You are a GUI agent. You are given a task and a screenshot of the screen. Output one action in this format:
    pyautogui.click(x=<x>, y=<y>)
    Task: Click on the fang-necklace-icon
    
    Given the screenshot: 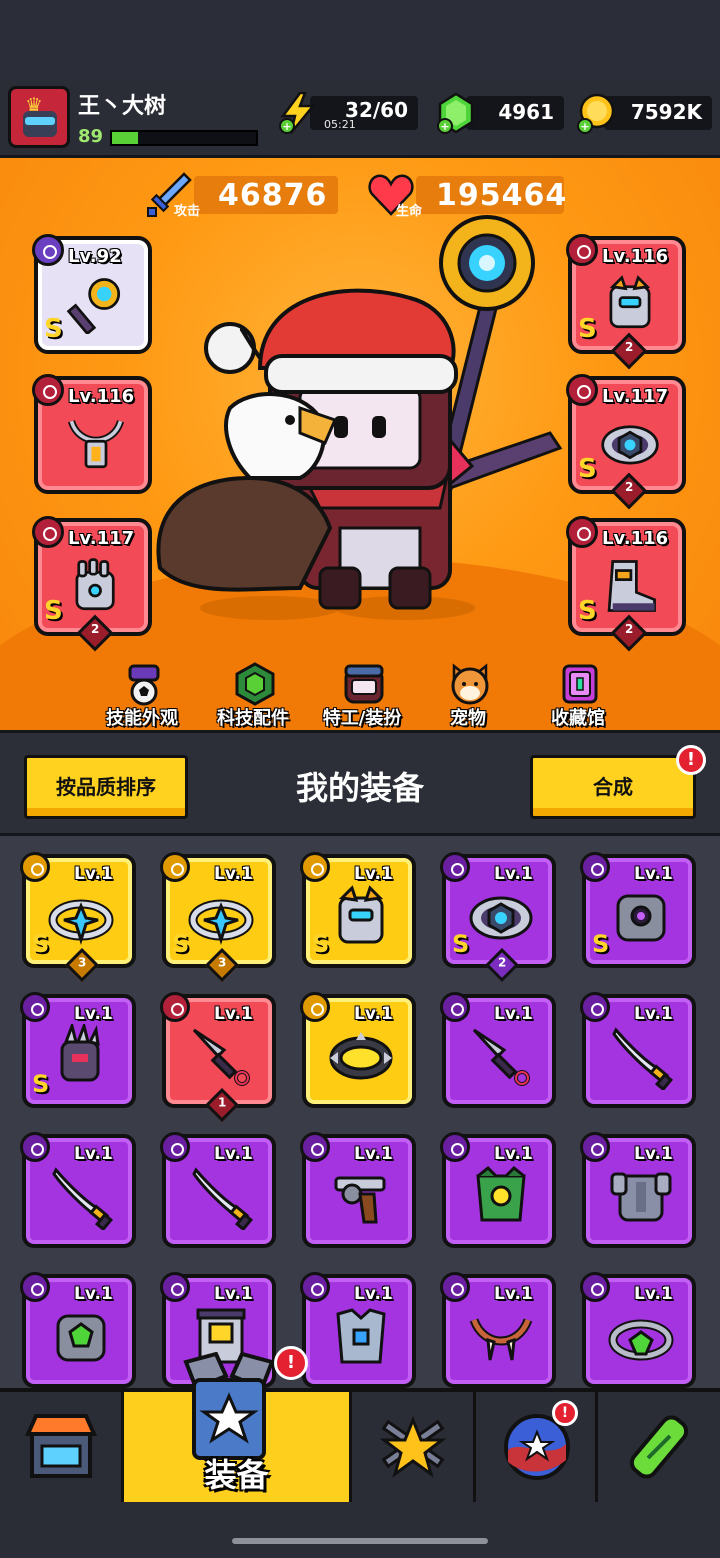 What is the action you would take?
    pyautogui.click(x=501, y=1339)
    